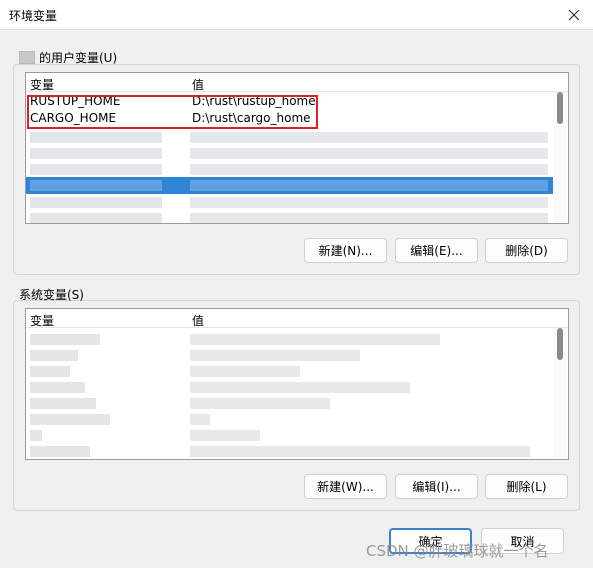 This screenshot has width=593, height=568. I want to click on title-bar: 环境变量, so click(296, 15).